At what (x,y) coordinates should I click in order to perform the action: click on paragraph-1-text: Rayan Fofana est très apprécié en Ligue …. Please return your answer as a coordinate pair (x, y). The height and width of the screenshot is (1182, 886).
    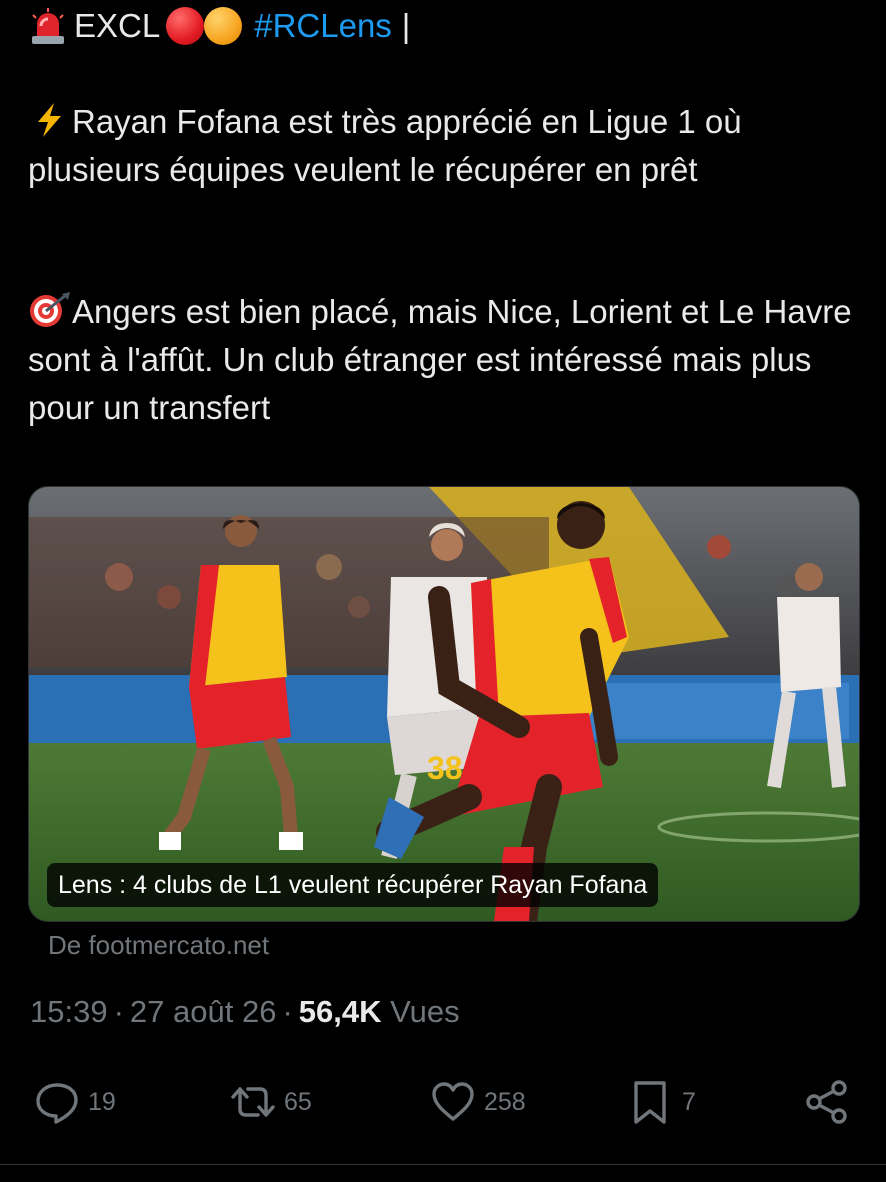
    Looking at the image, I should click on (385, 145).